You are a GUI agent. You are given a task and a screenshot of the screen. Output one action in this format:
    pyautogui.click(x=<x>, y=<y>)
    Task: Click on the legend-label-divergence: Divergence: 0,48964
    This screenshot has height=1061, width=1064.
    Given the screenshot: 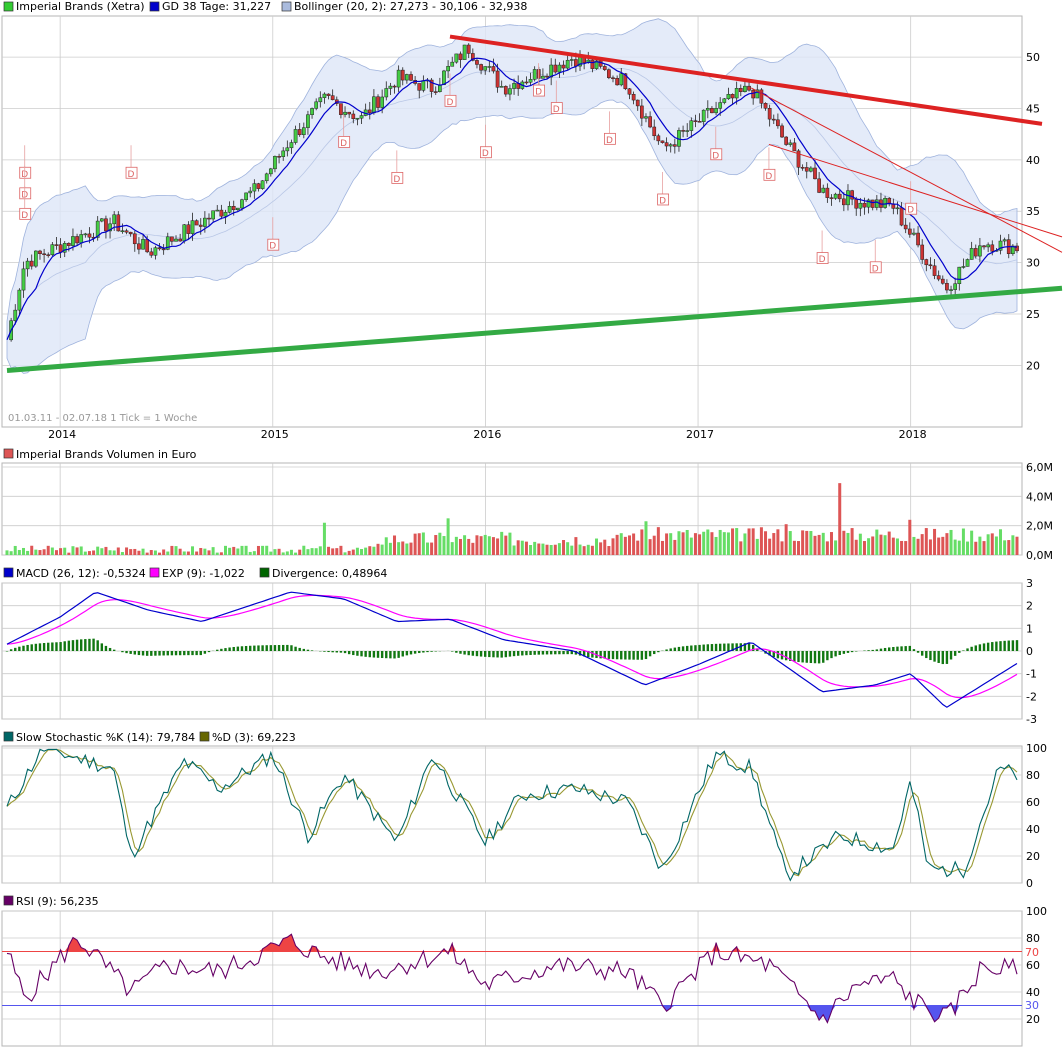 What is the action you would take?
    pyautogui.click(x=329, y=573)
    